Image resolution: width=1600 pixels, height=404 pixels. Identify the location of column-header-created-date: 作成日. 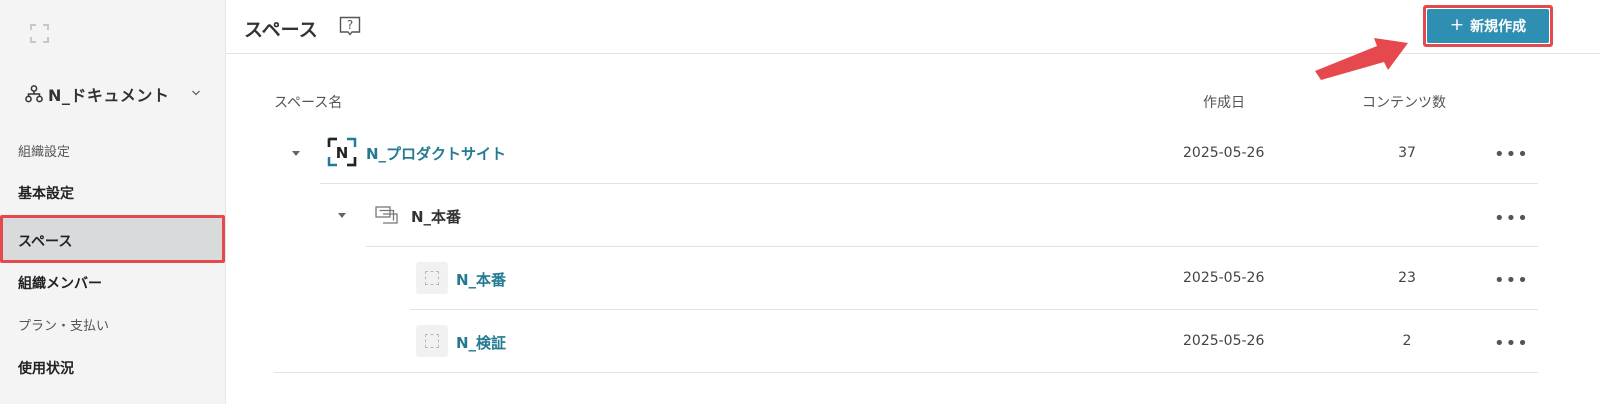
(1224, 103).